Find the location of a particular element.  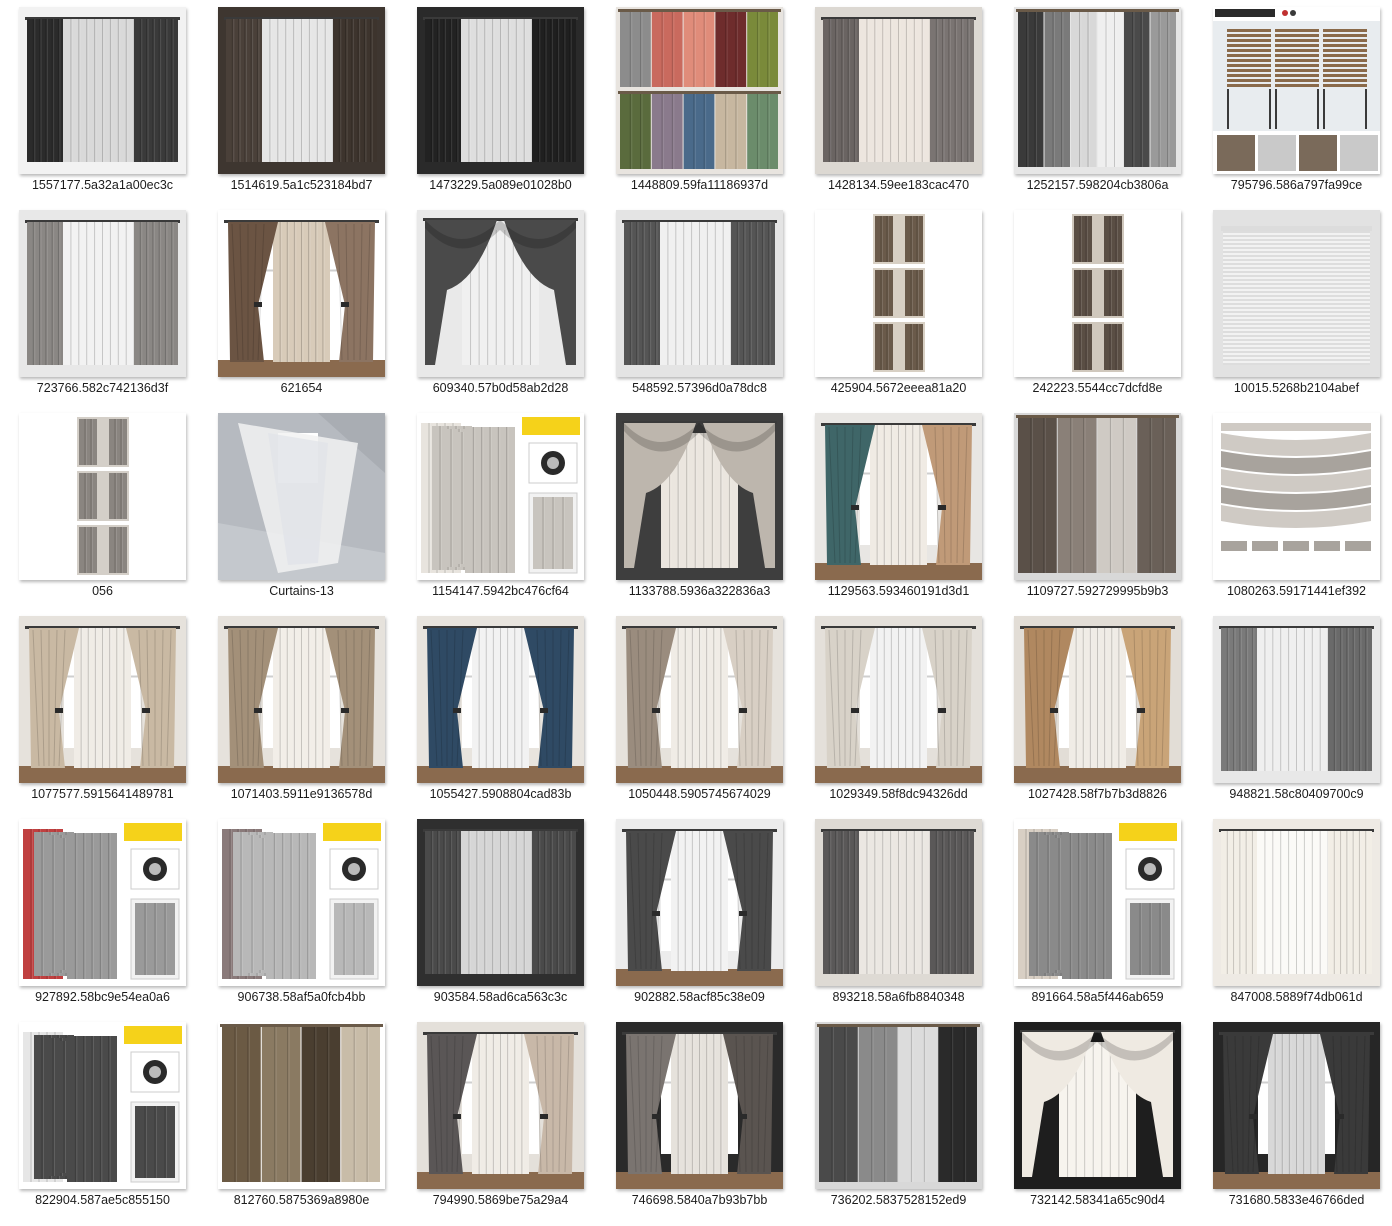

file-name: 847008.5889f74db061d is located at coordinates (1293, 997).